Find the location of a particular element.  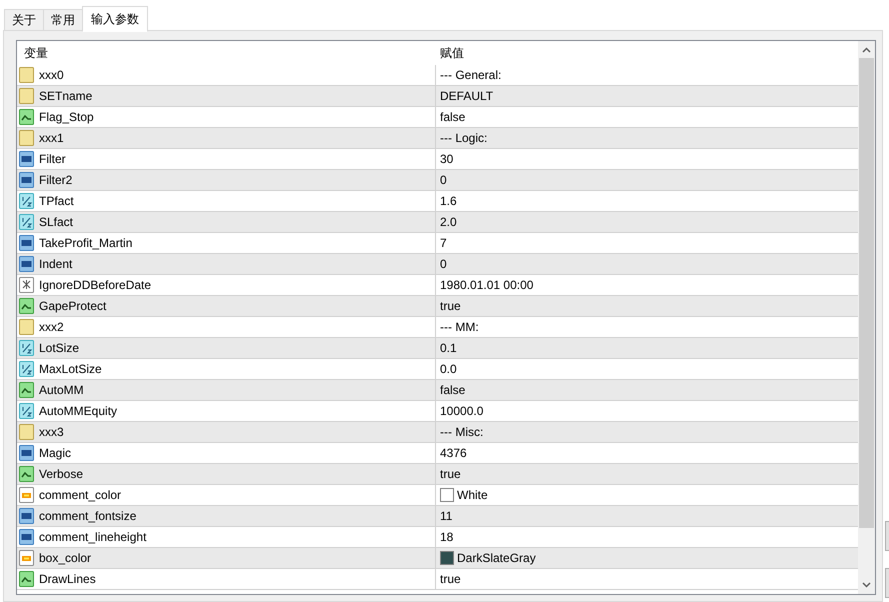

parameter-name: Filter2 is located at coordinates (55, 180).